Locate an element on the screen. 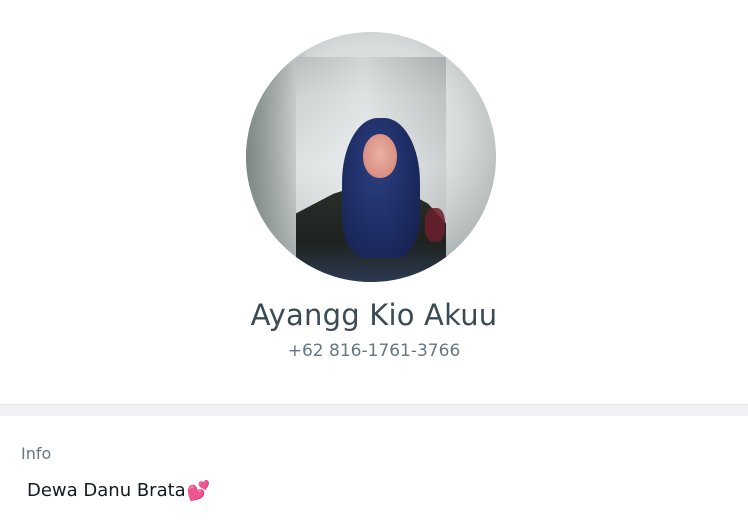 Image resolution: width=748 pixels, height=523 pixels. about-text-value: Dewa Danu Brata is located at coordinates (106, 490).